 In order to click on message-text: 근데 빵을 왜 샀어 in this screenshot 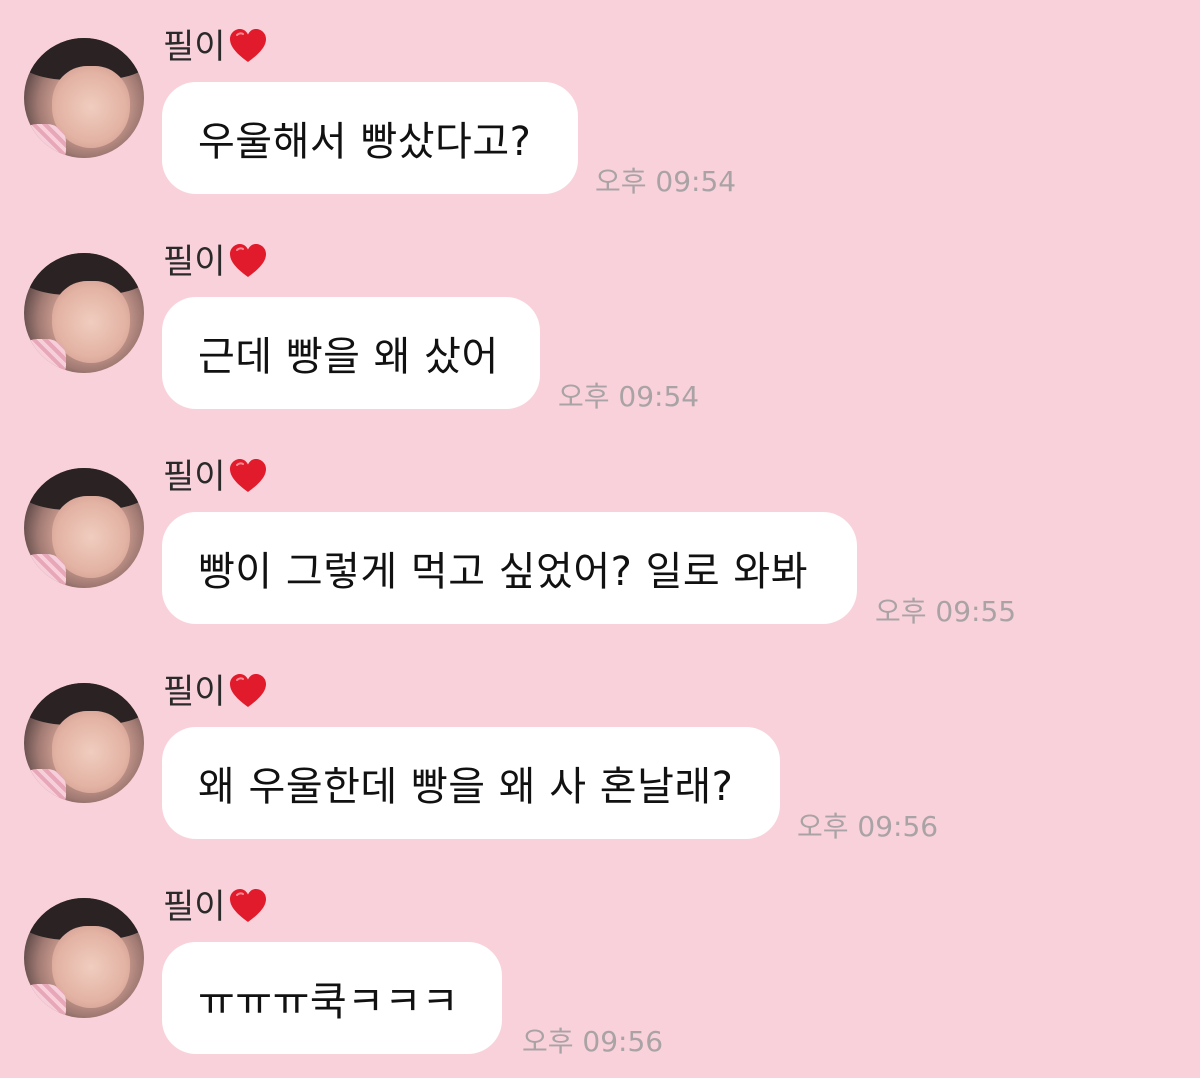, I will do `click(348, 357)`.